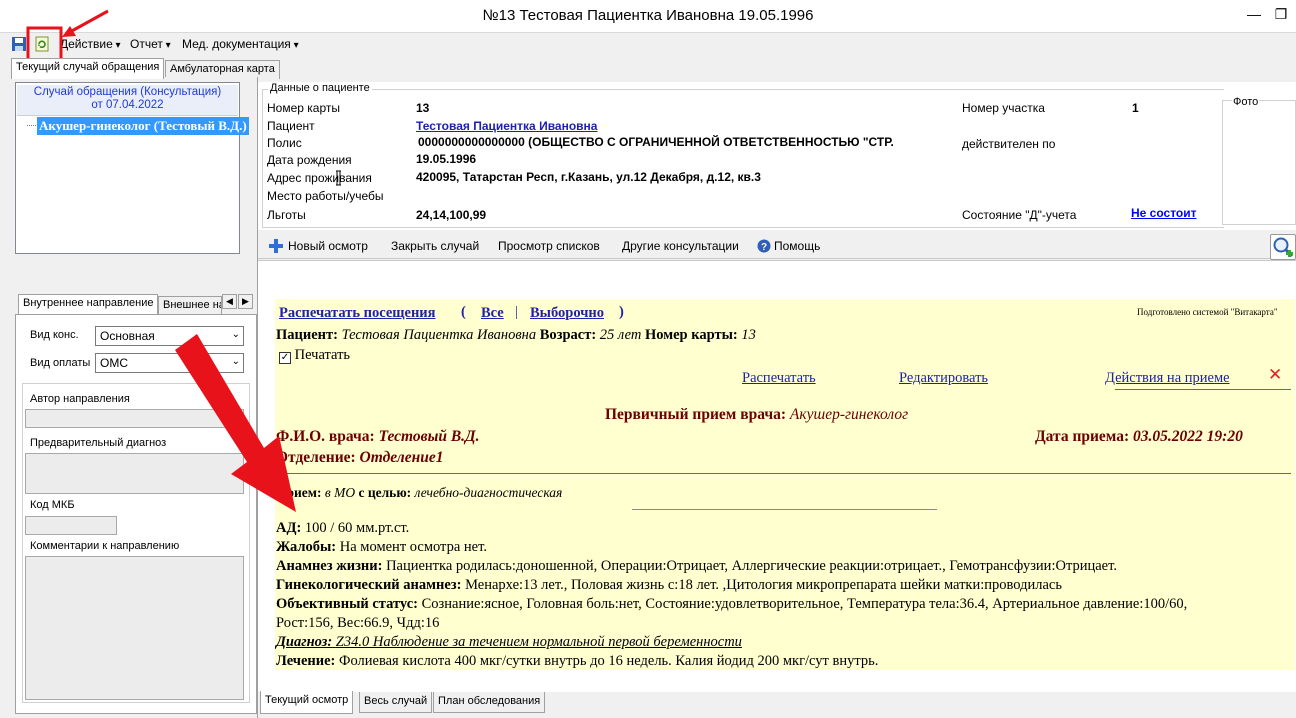  What do you see at coordinates (943, 378) in the screenshot?
I see `edit-link: Редактировать` at bounding box center [943, 378].